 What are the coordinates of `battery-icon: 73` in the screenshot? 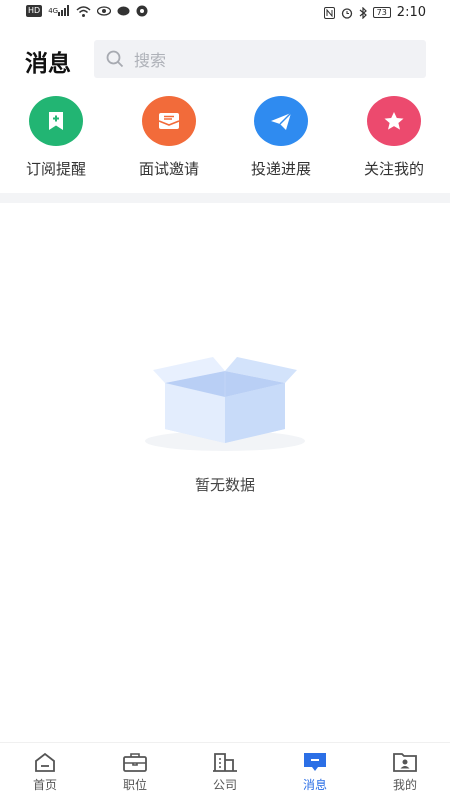 It's located at (381, 12).